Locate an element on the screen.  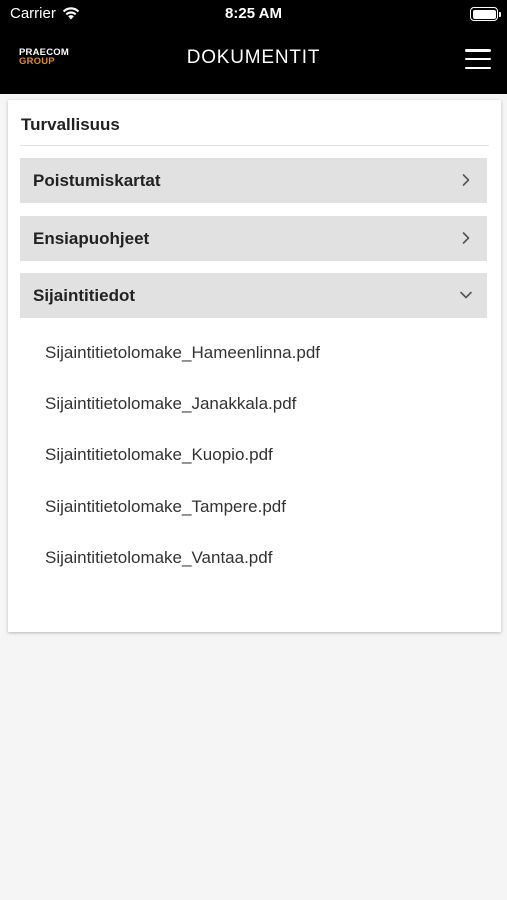
file-link-kuopio: Sijaintitietolomake_Kuopio.pdf is located at coordinates (159, 455).